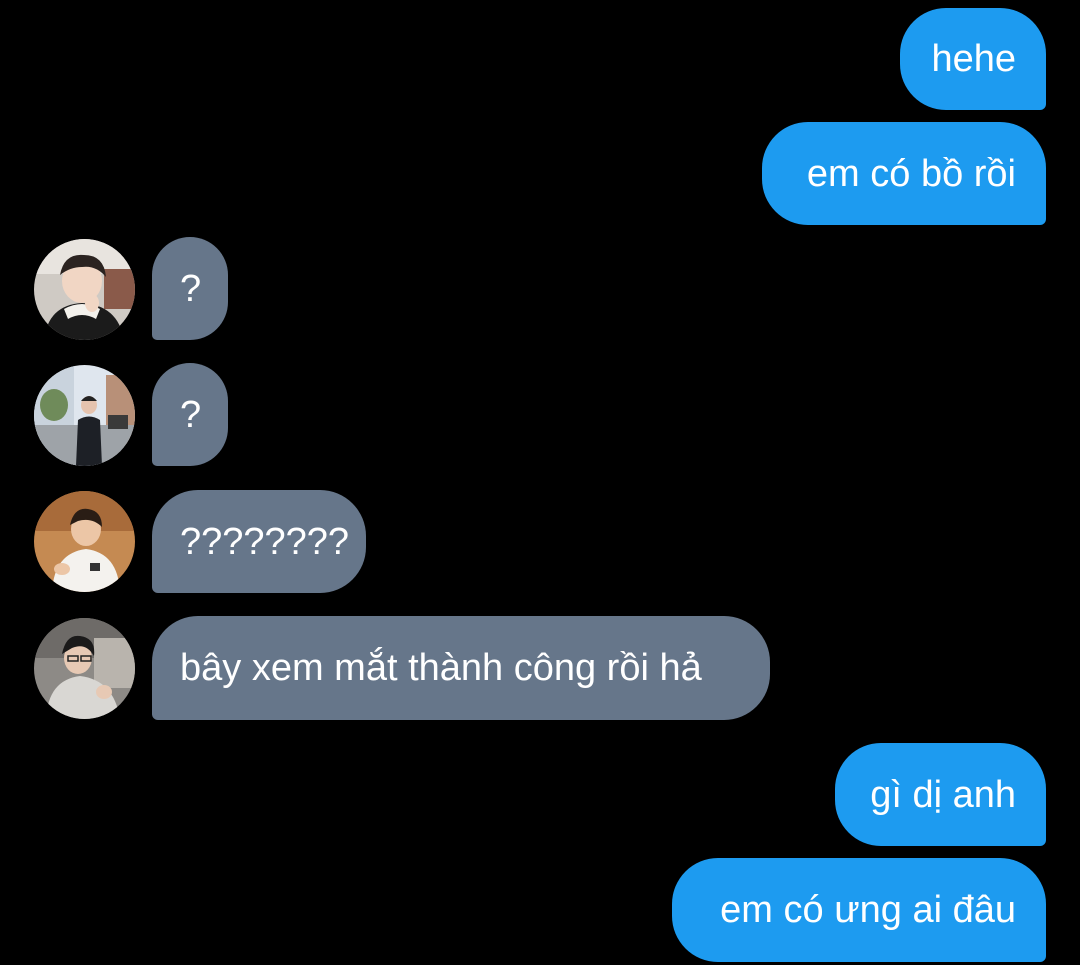 The height and width of the screenshot is (965, 1080). I want to click on message-text: bây xem mắt thành công rồi hả, so click(441, 668).